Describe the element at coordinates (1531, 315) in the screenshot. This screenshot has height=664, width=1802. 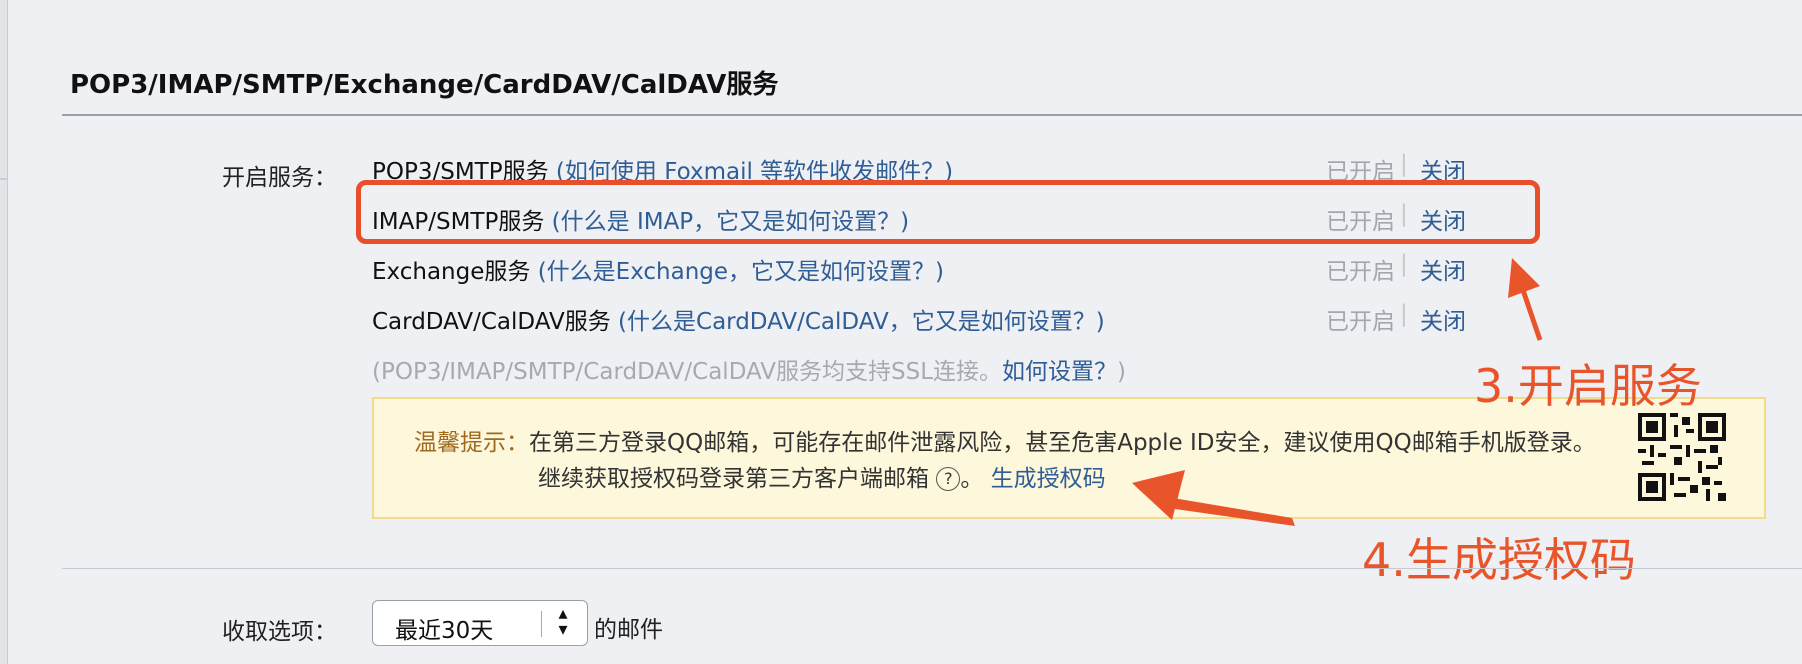
I see `step3-arrow-shaft` at that location.